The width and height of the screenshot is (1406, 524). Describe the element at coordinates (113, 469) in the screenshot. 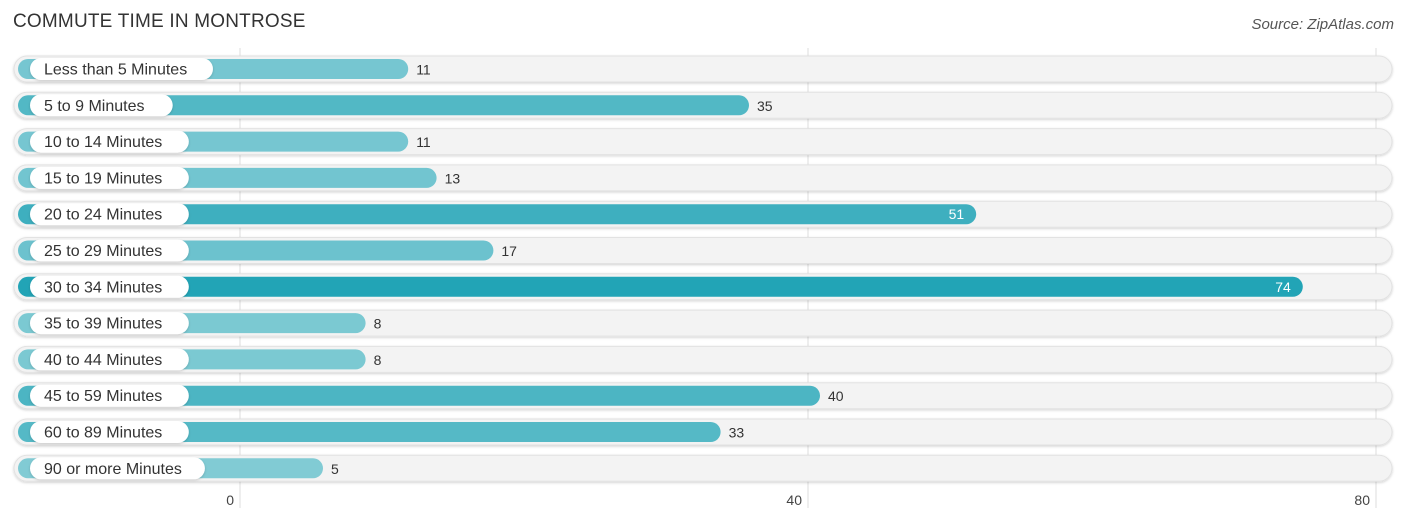

I see `category-label: 90 or more Minutes` at that location.